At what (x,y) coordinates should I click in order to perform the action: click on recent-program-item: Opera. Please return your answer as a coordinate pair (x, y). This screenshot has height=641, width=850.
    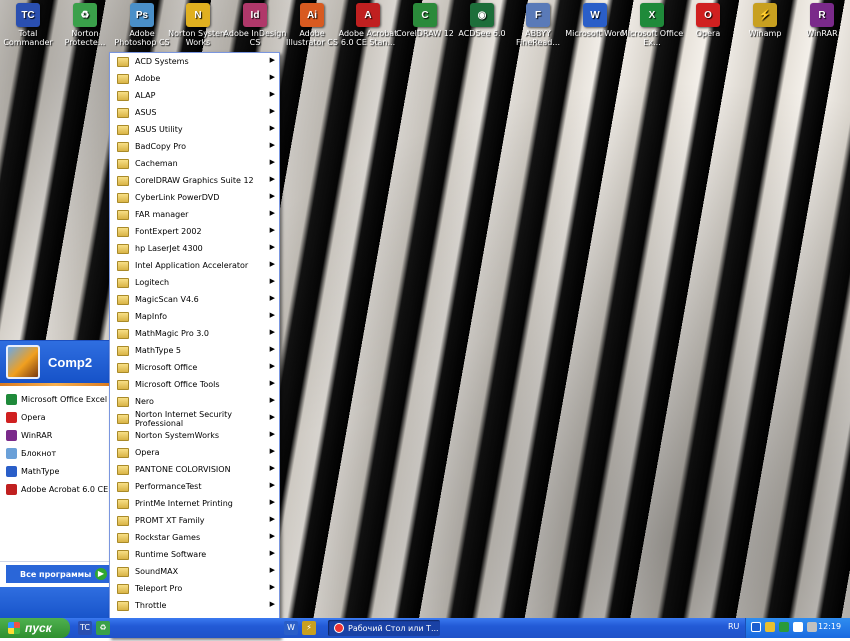
    Looking at the image, I should click on (55, 417).